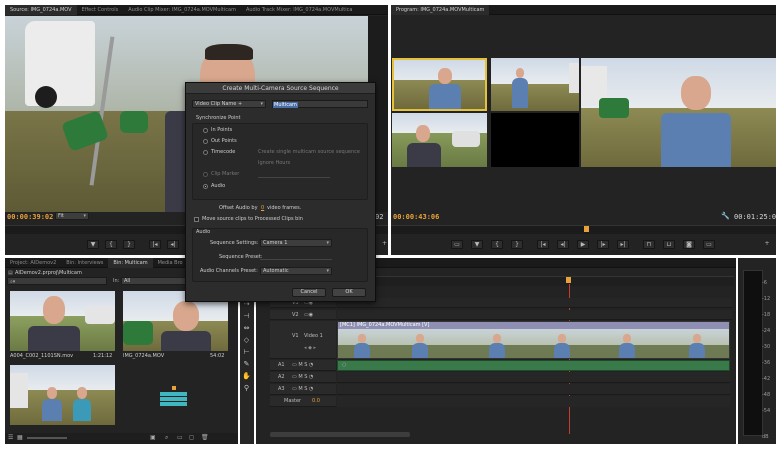  What do you see at coordinates (246, 352) in the screenshot?
I see `slip-icon: ⊢` at bounding box center [246, 352].